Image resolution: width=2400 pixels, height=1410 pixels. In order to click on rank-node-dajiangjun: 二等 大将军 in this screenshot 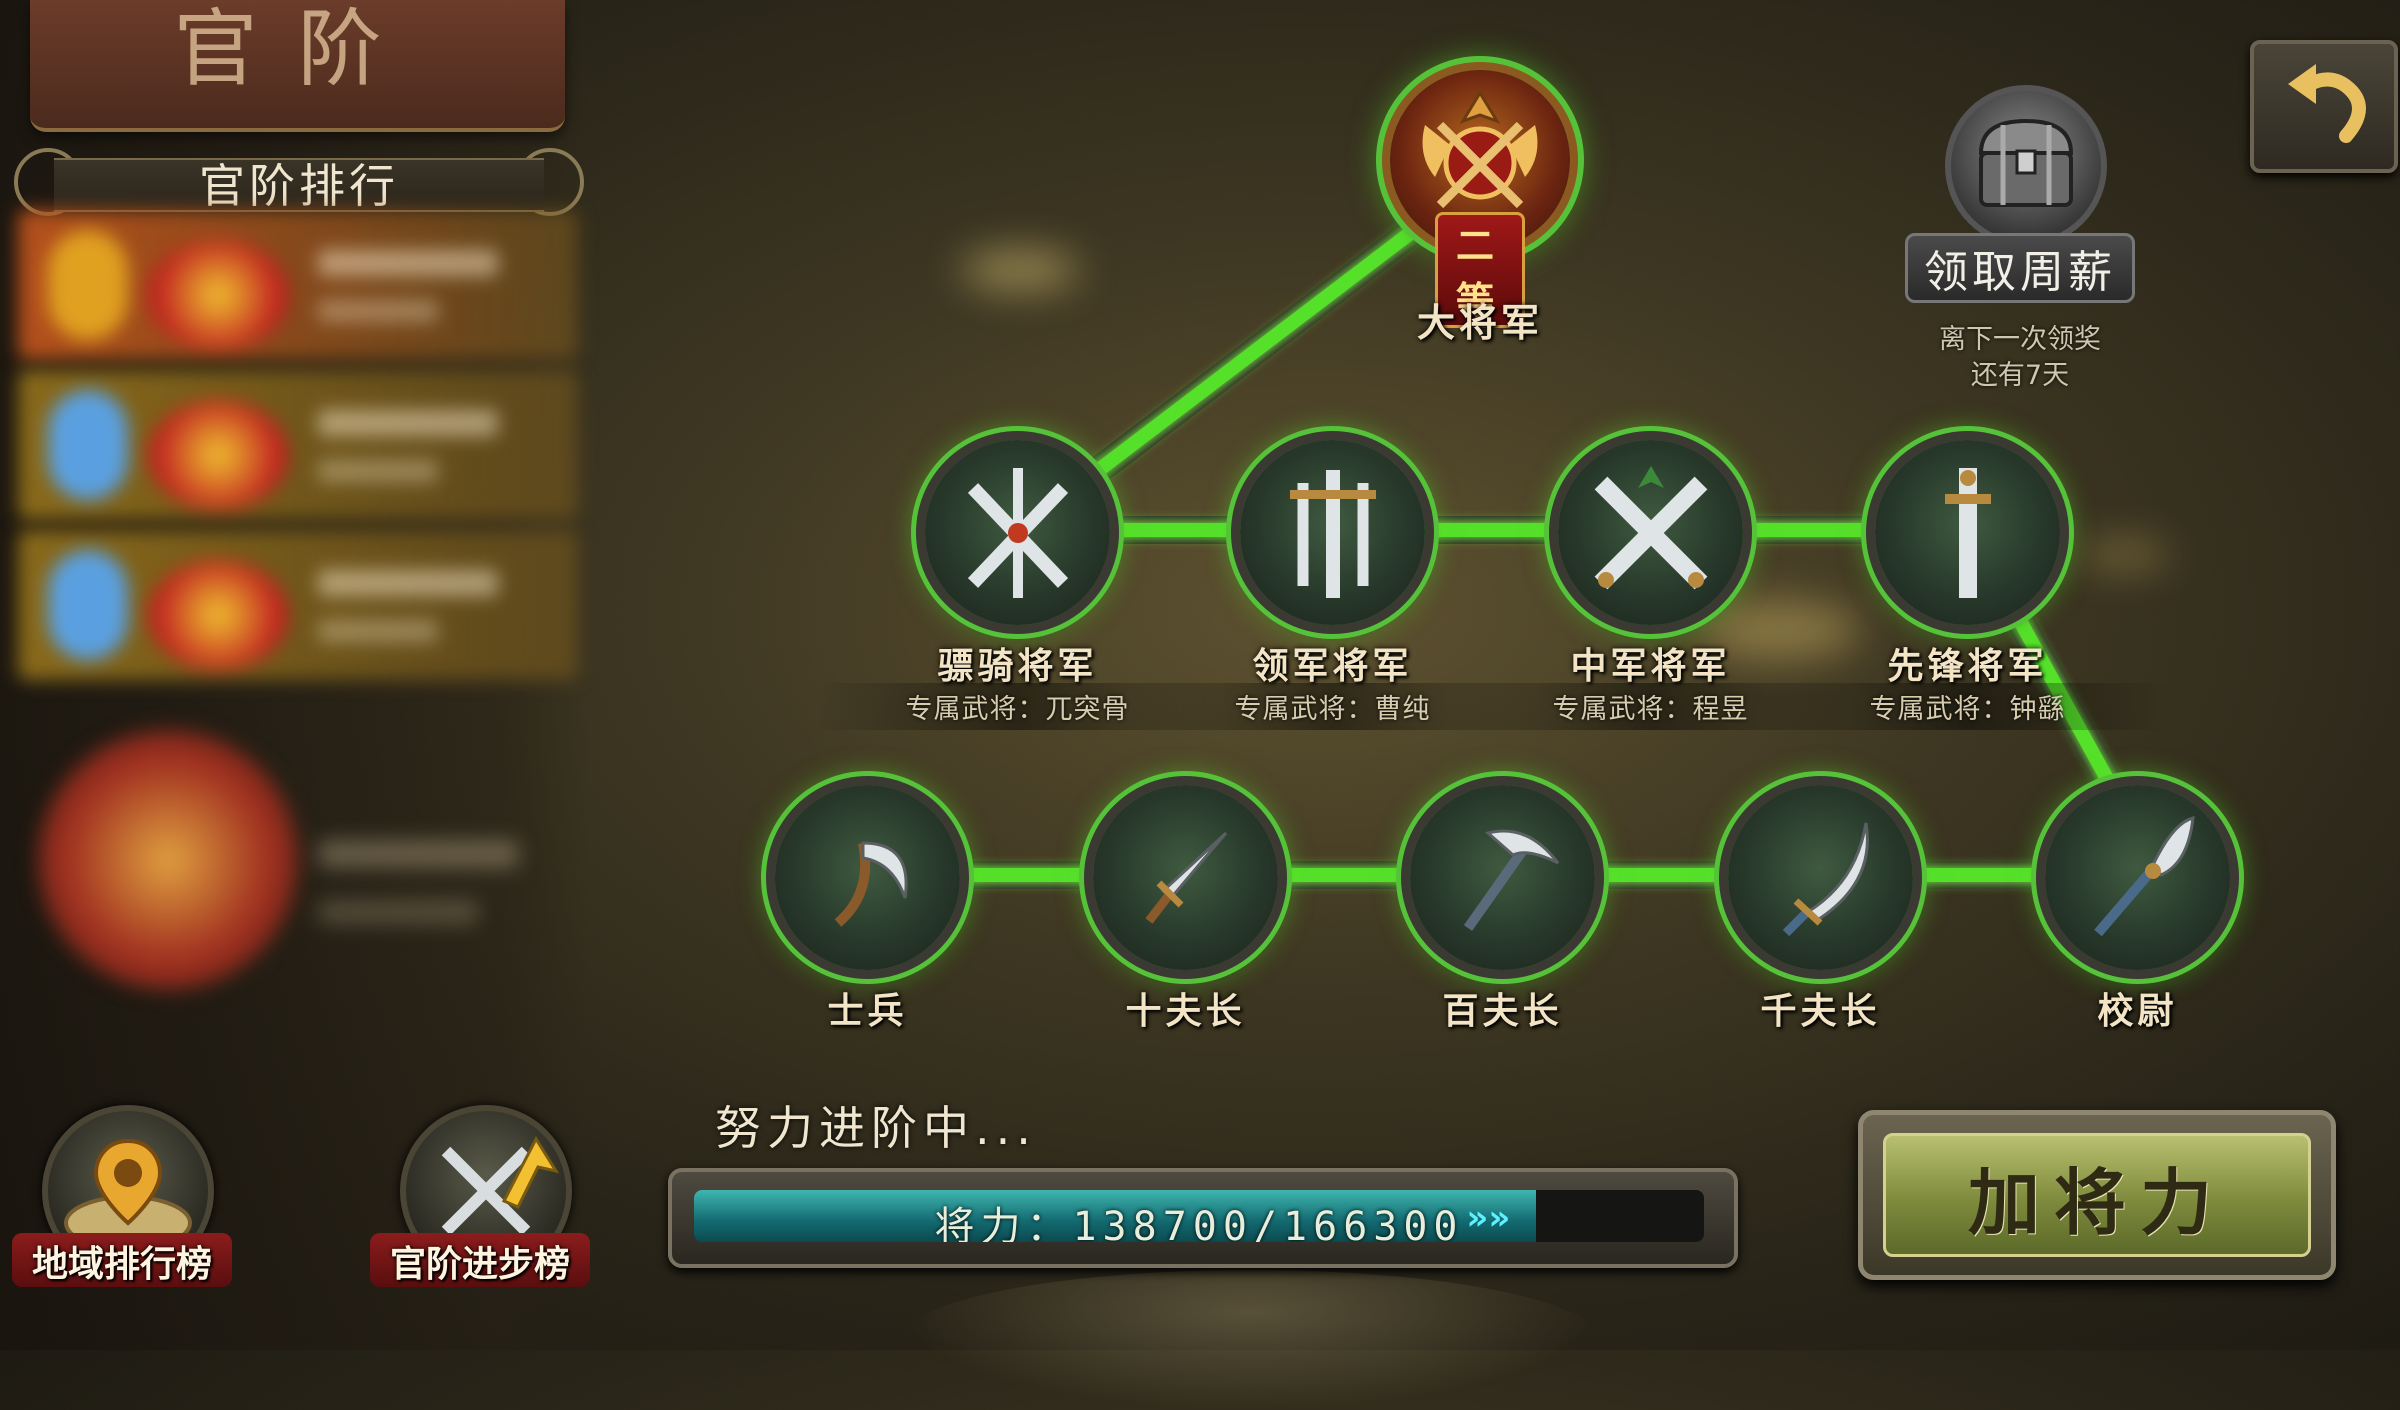, I will do `click(1480, 207)`.